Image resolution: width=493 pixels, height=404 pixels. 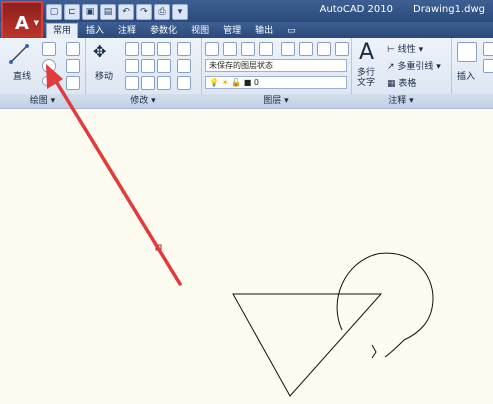 I want to click on fillet-icon, so click(x=184, y=66).